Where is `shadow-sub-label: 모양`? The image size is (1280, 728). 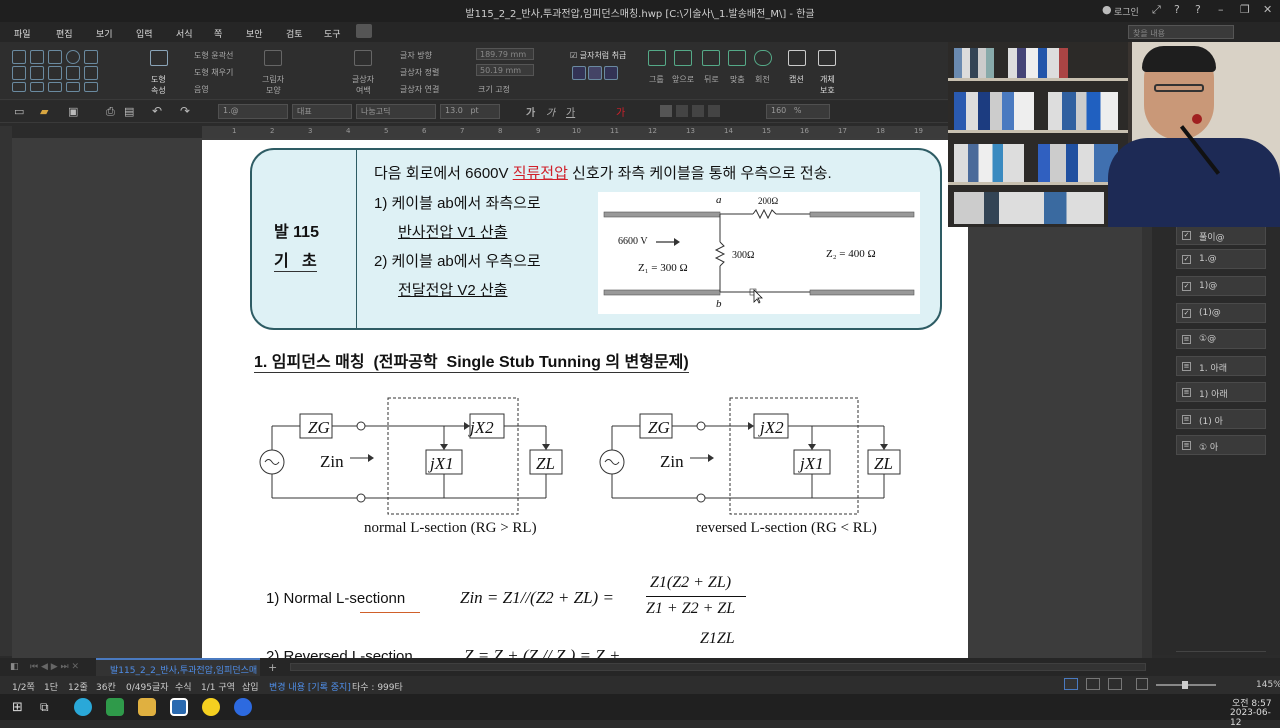
shadow-sub-label: 모양 is located at coordinates (273, 90).